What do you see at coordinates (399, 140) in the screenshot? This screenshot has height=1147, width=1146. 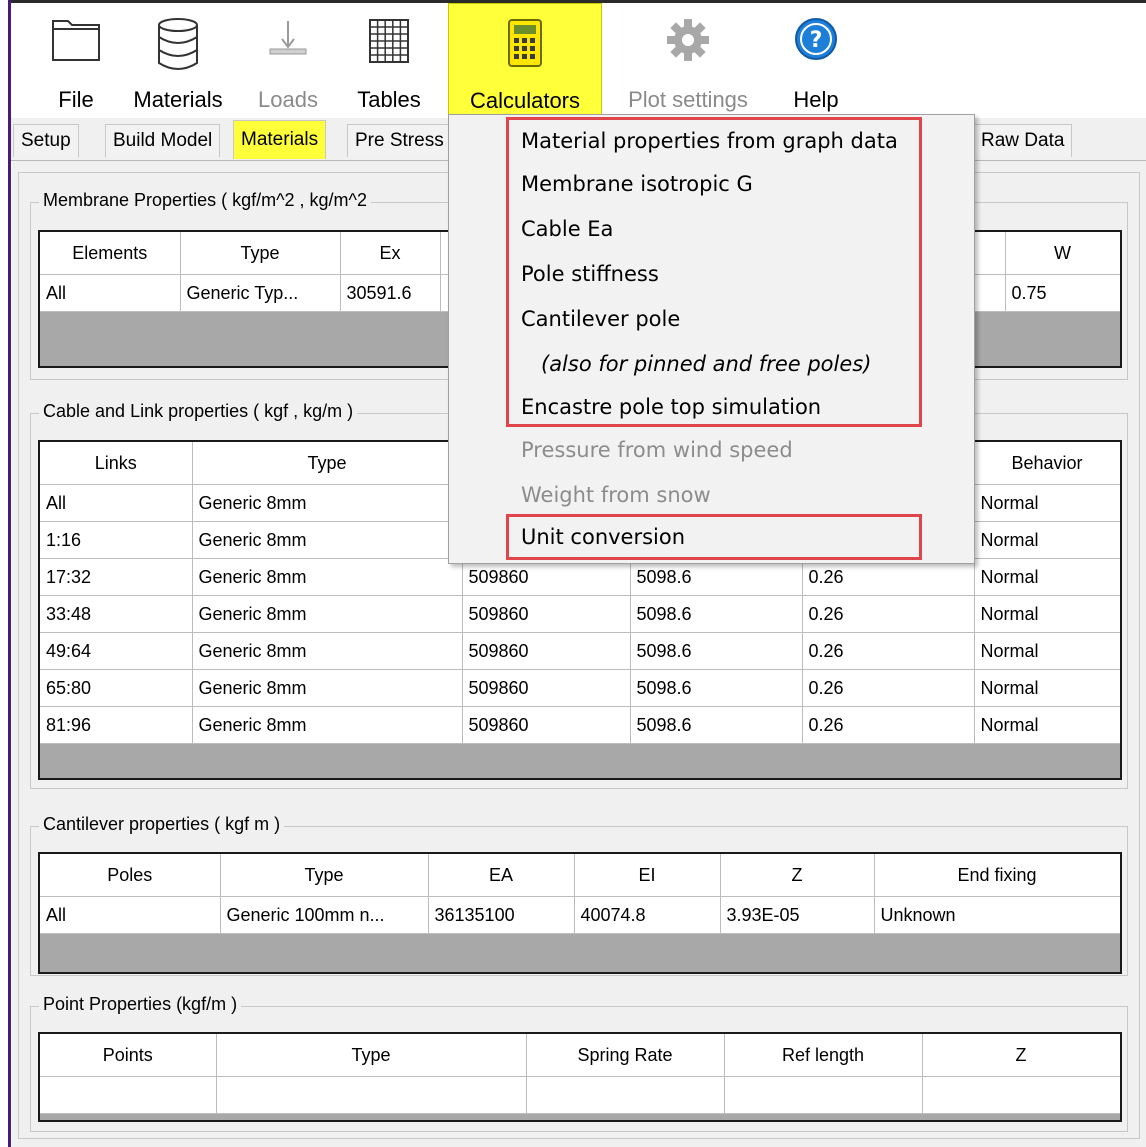 I see `tab-pre-stress: Pre Stress` at bounding box center [399, 140].